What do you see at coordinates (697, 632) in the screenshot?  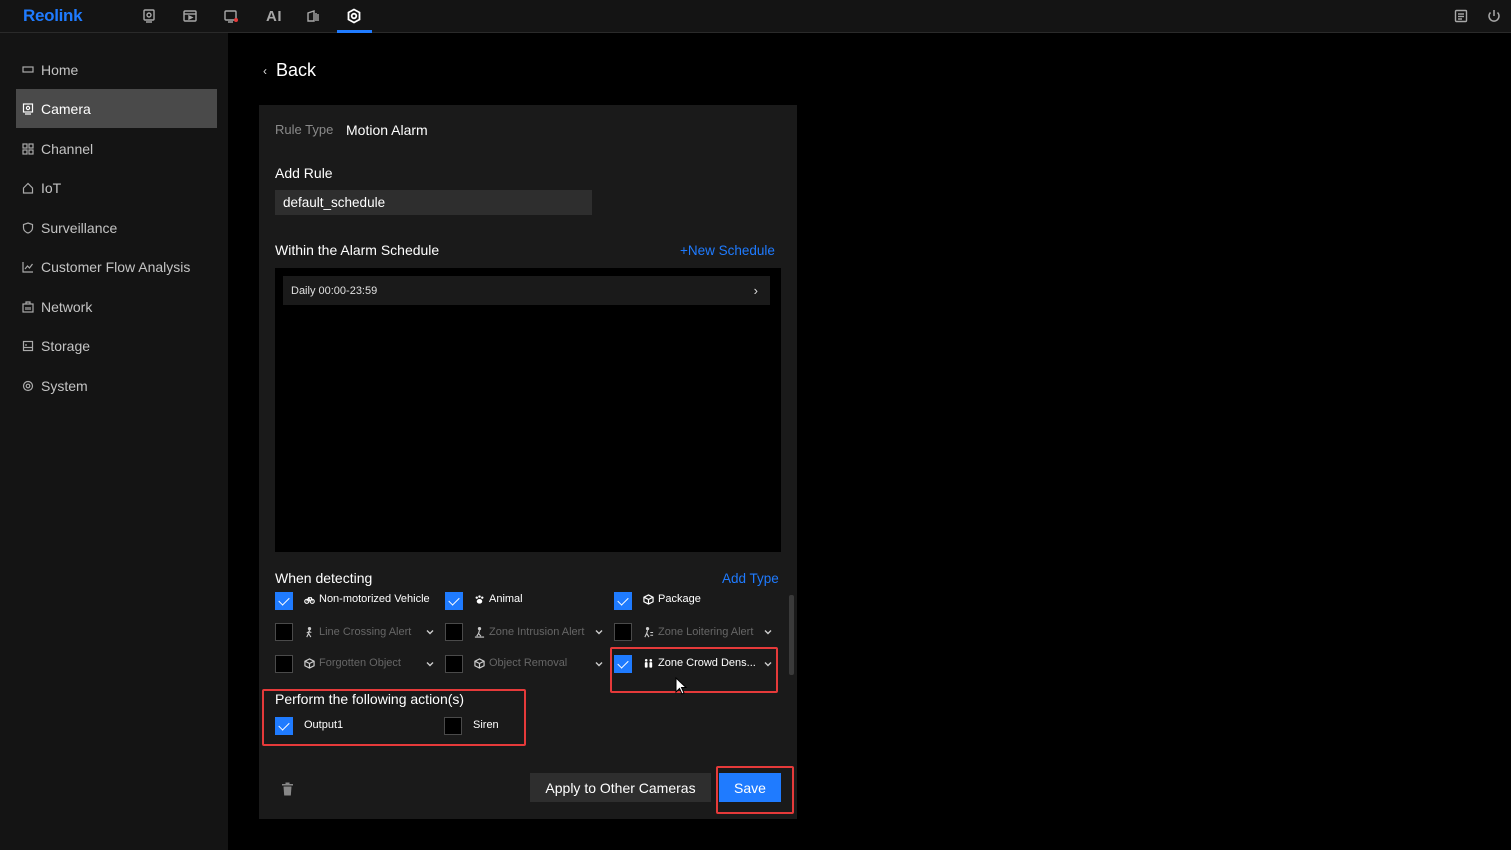 I see `detect-item-zone-loitering: Zone Loitering Alert` at bounding box center [697, 632].